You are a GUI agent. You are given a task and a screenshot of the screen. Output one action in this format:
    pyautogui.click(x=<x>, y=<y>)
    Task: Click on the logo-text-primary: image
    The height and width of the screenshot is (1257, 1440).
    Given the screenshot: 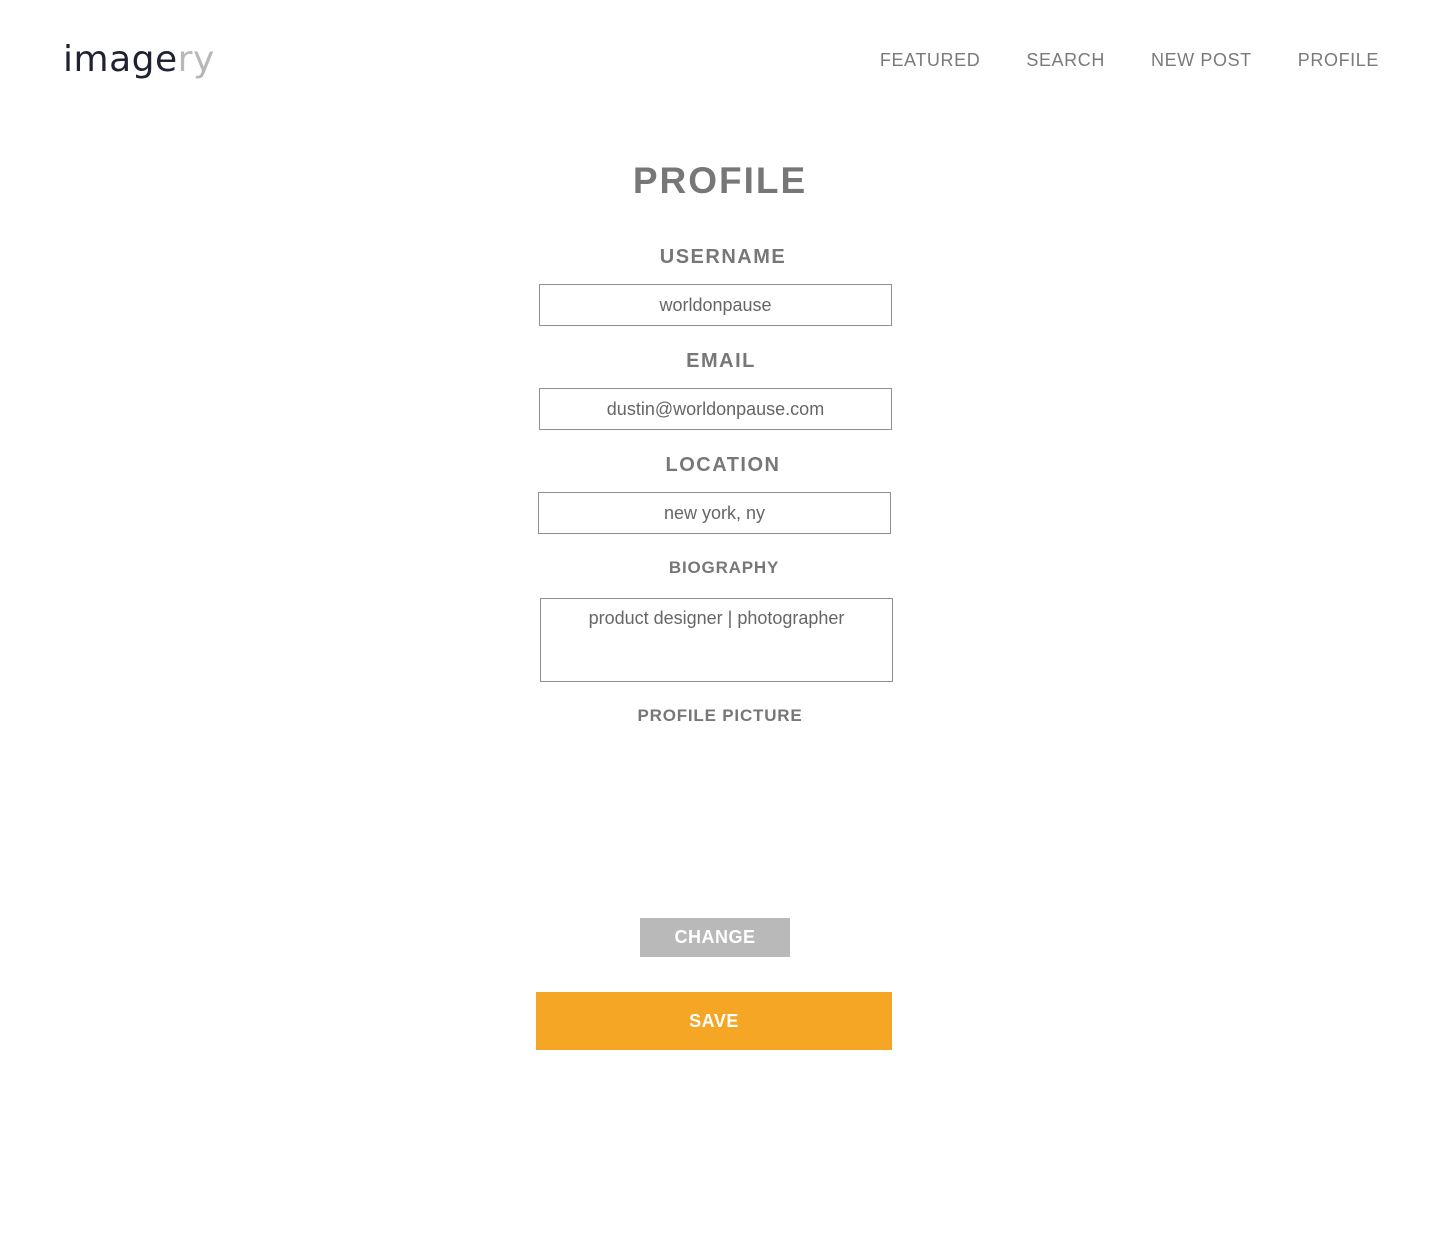 What is the action you would take?
    pyautogui.click(x=120, y=59)
    